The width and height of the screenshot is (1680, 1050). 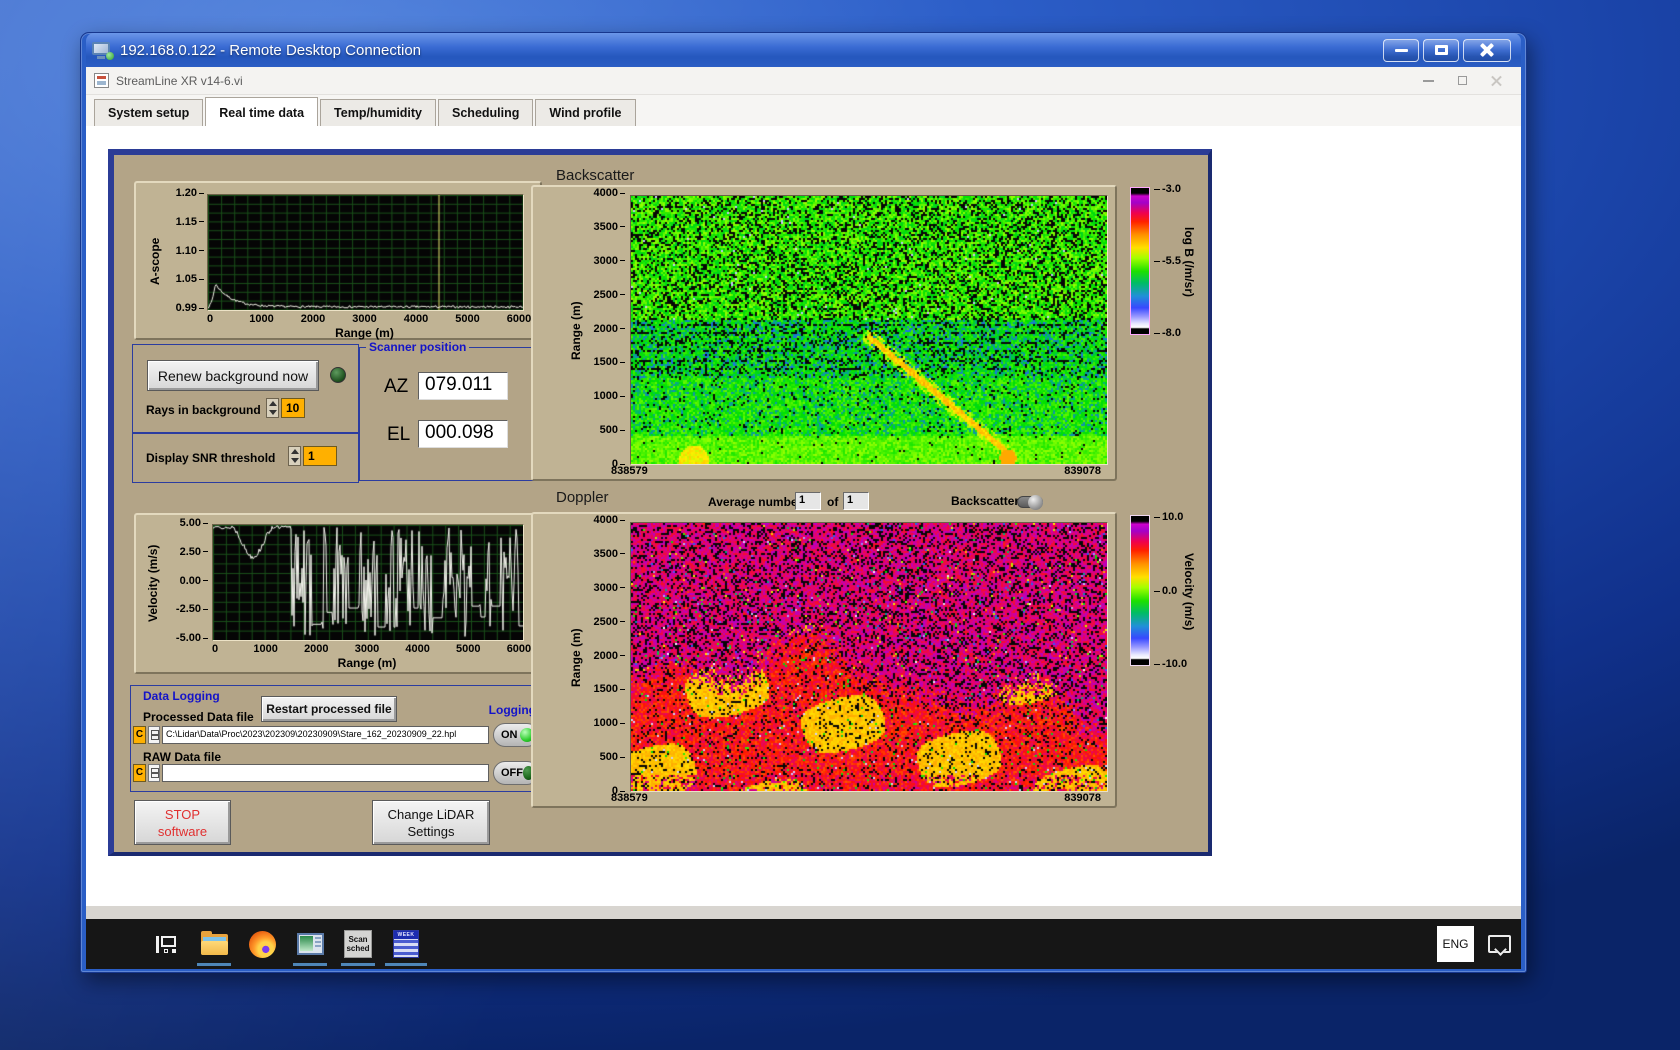 What do you see at coordinates (182, 814) in the screenshot?
I see `stop-label-line1: STOP` at bounding box center [182, 814].